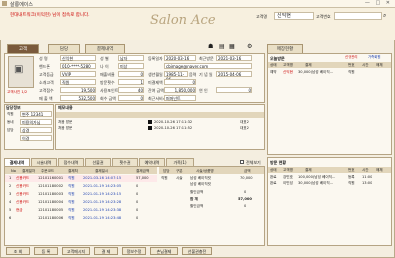  What do you see at coordinates (176, 76) in the screenshot?
I see `birthday-field: 1985-11-06` at bounding box center [176, 76].